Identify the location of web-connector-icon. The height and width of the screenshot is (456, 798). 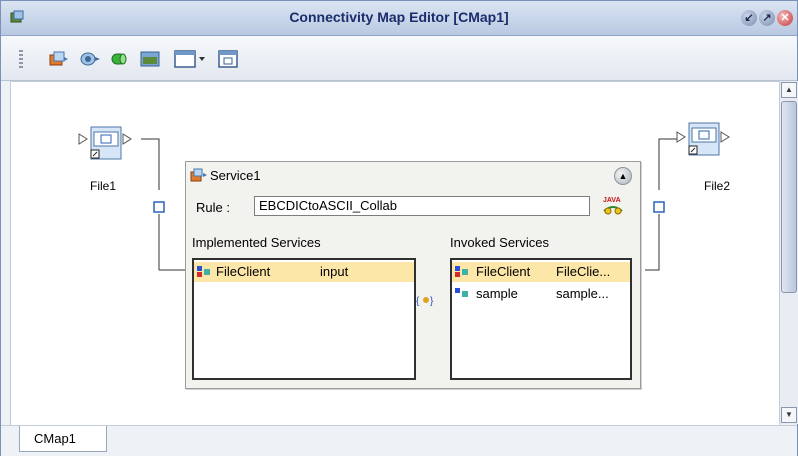
(120, 59).